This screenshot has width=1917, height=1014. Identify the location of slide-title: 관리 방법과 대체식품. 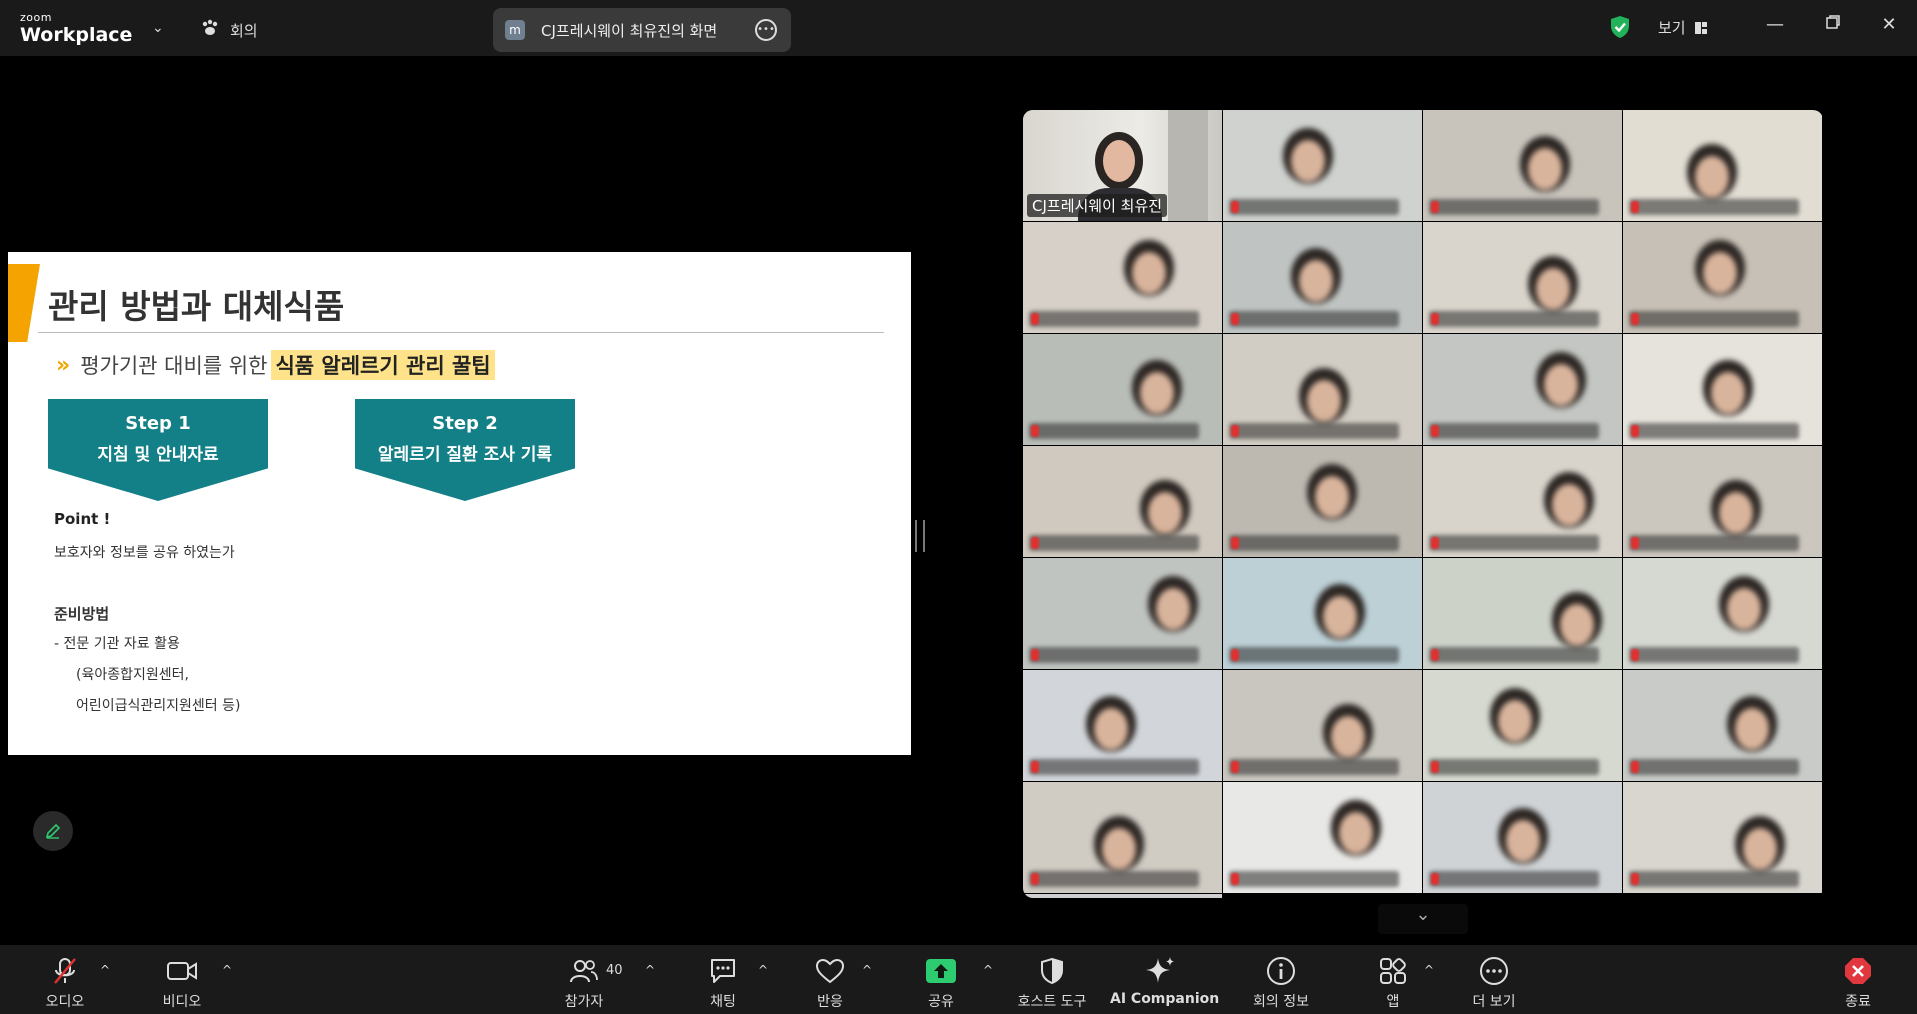
(196, 306).